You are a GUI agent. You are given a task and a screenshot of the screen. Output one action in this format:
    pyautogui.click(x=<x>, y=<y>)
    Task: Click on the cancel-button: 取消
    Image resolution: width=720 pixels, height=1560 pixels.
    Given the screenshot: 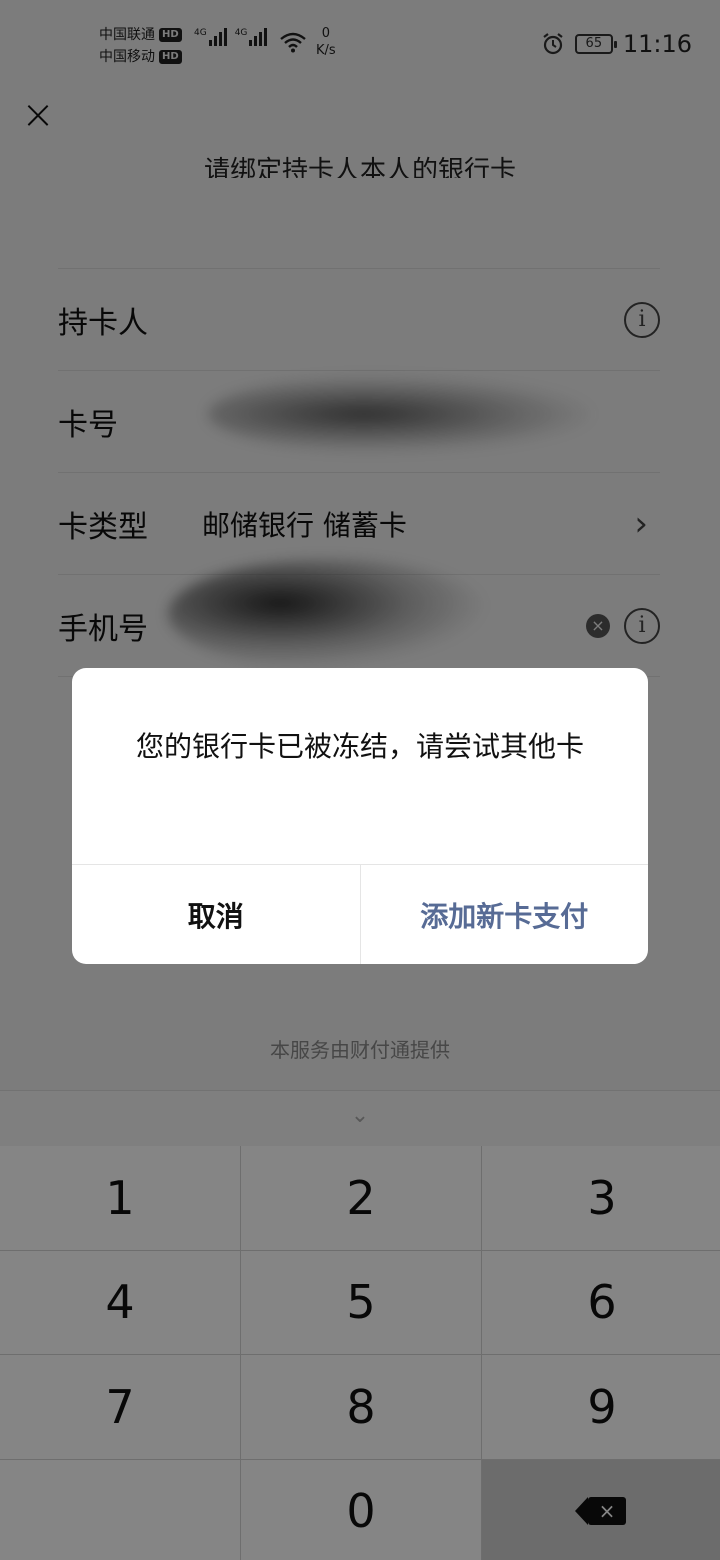 What is the action you would take?
    pyautogui.click(x=216, y=914)
    